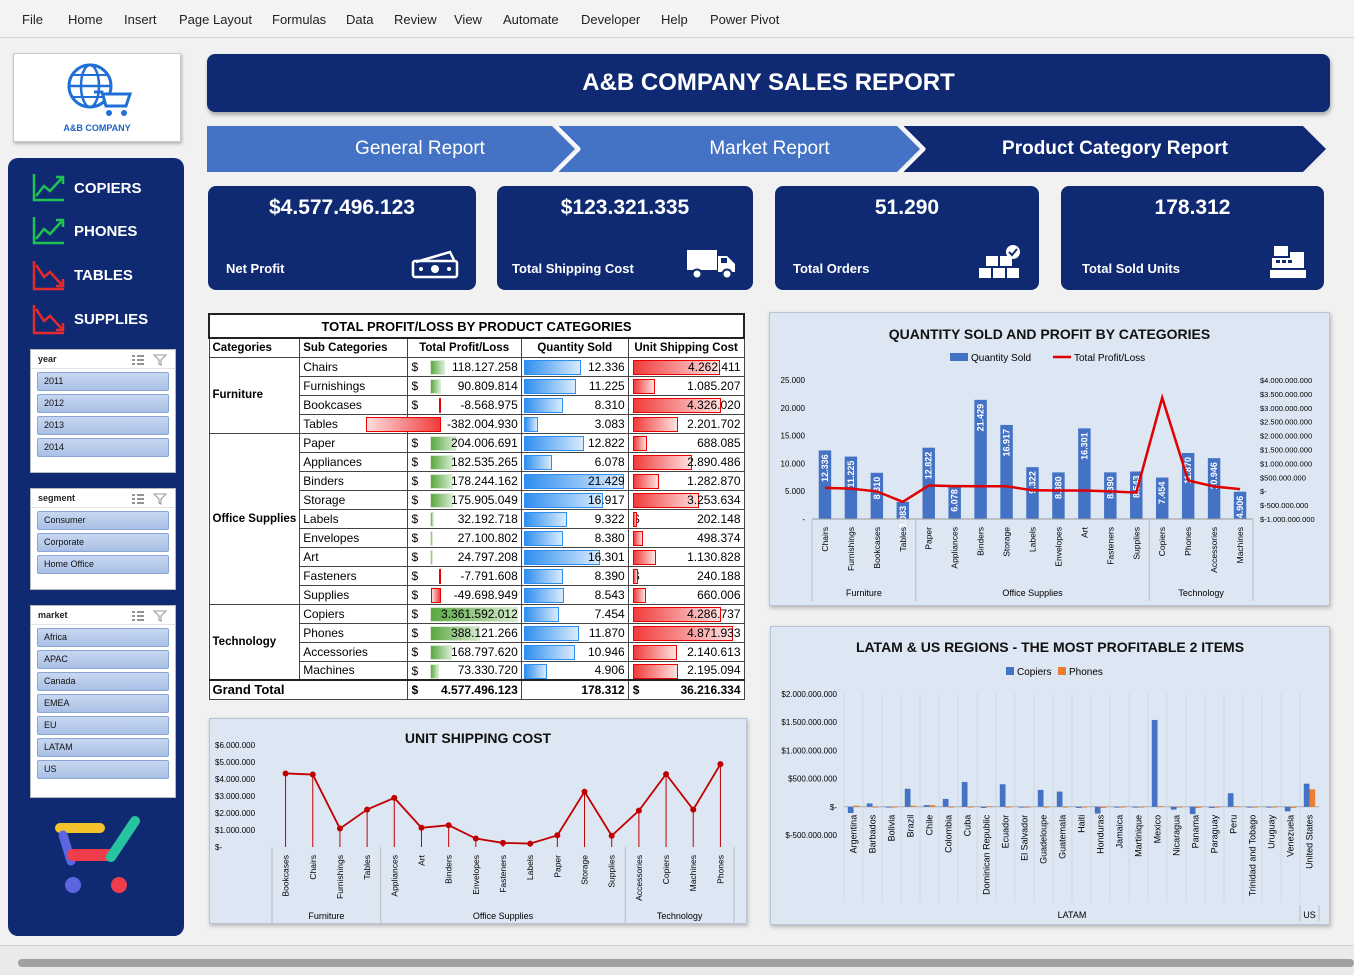 The height and width of the screenshot is (975, 1354). What do you see at coordinates (686, 963) in the screenshot?
I see `scrollbar-thumb` at bounding box center [686, 963].